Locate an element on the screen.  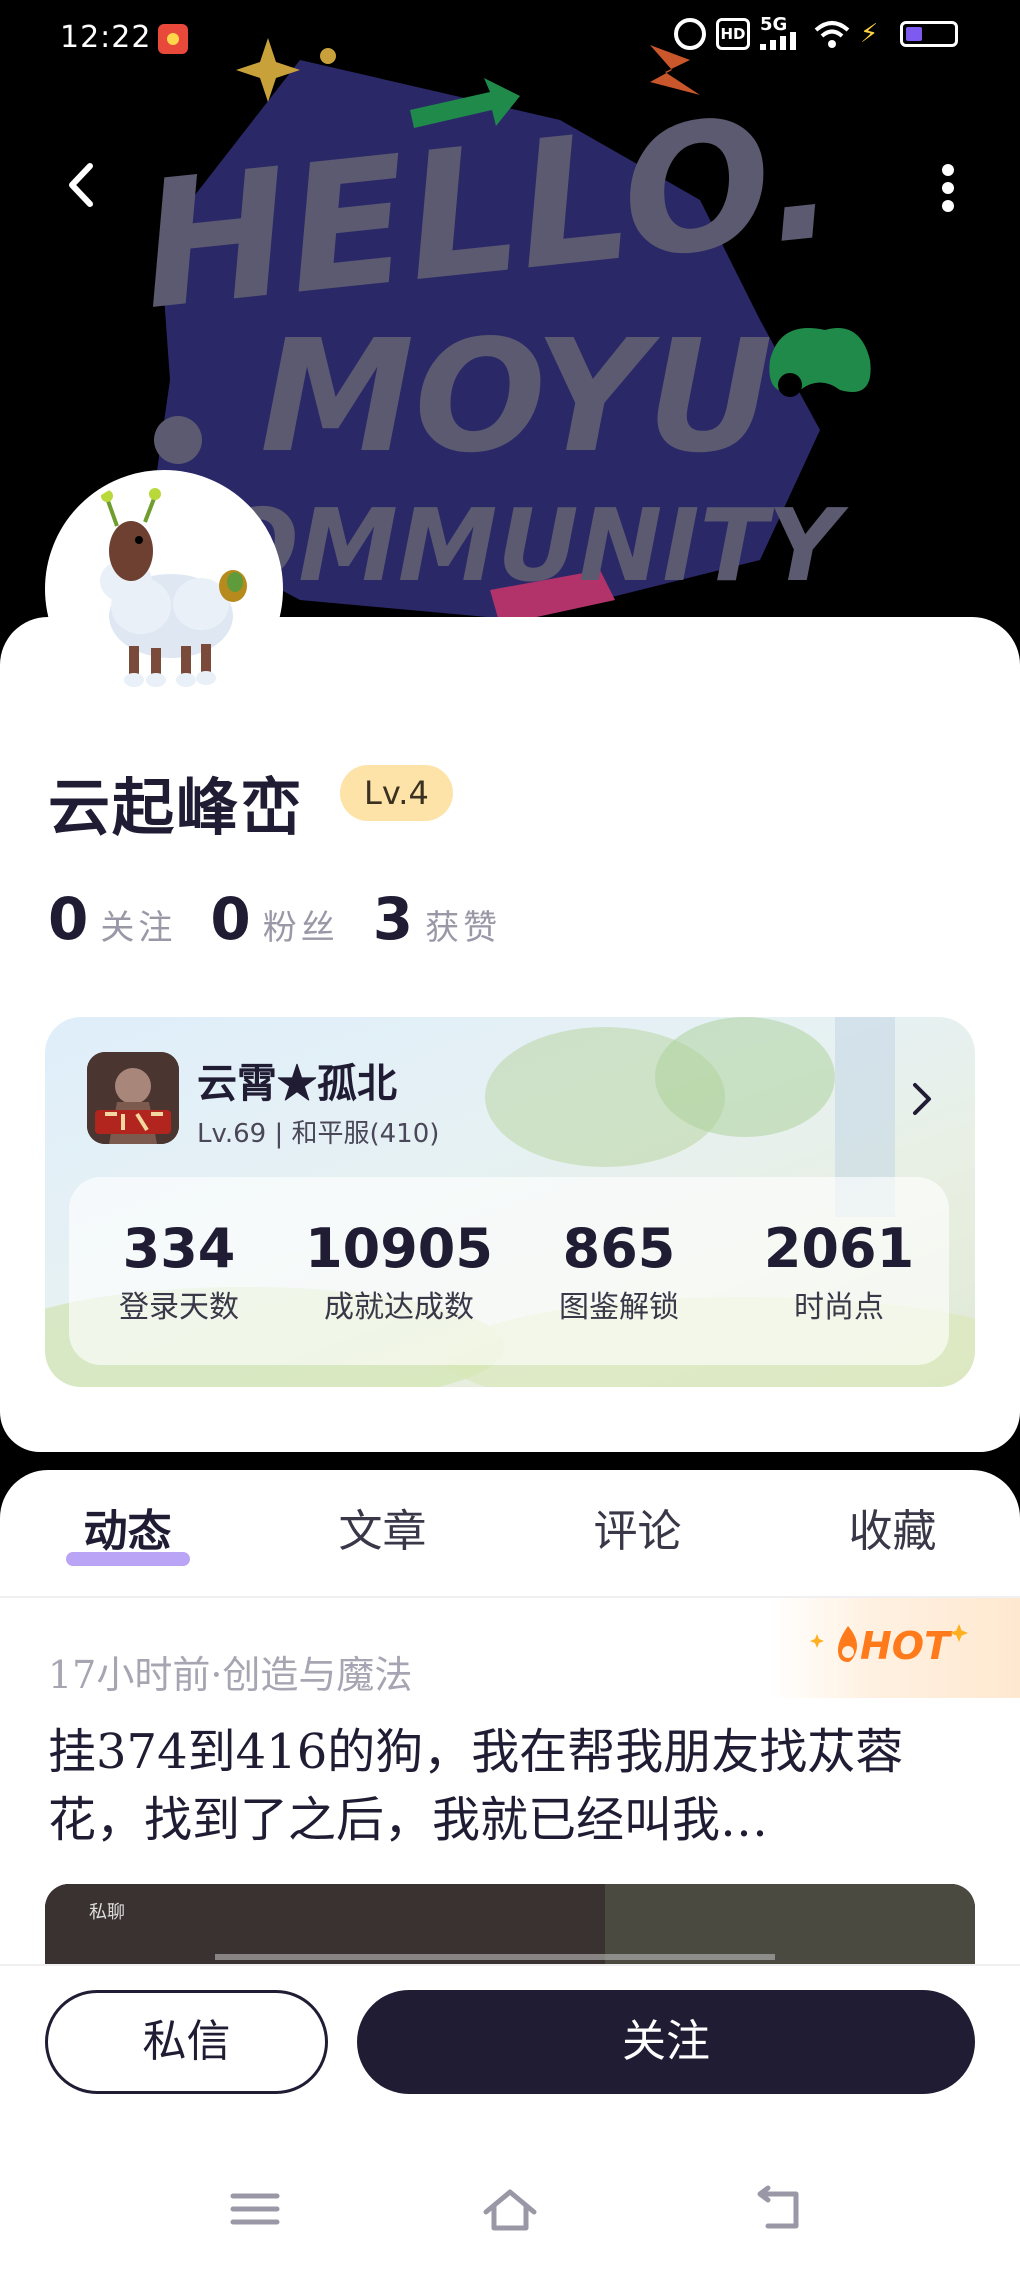
tab-posts: 动态 is located at coordinates (127, 1533).